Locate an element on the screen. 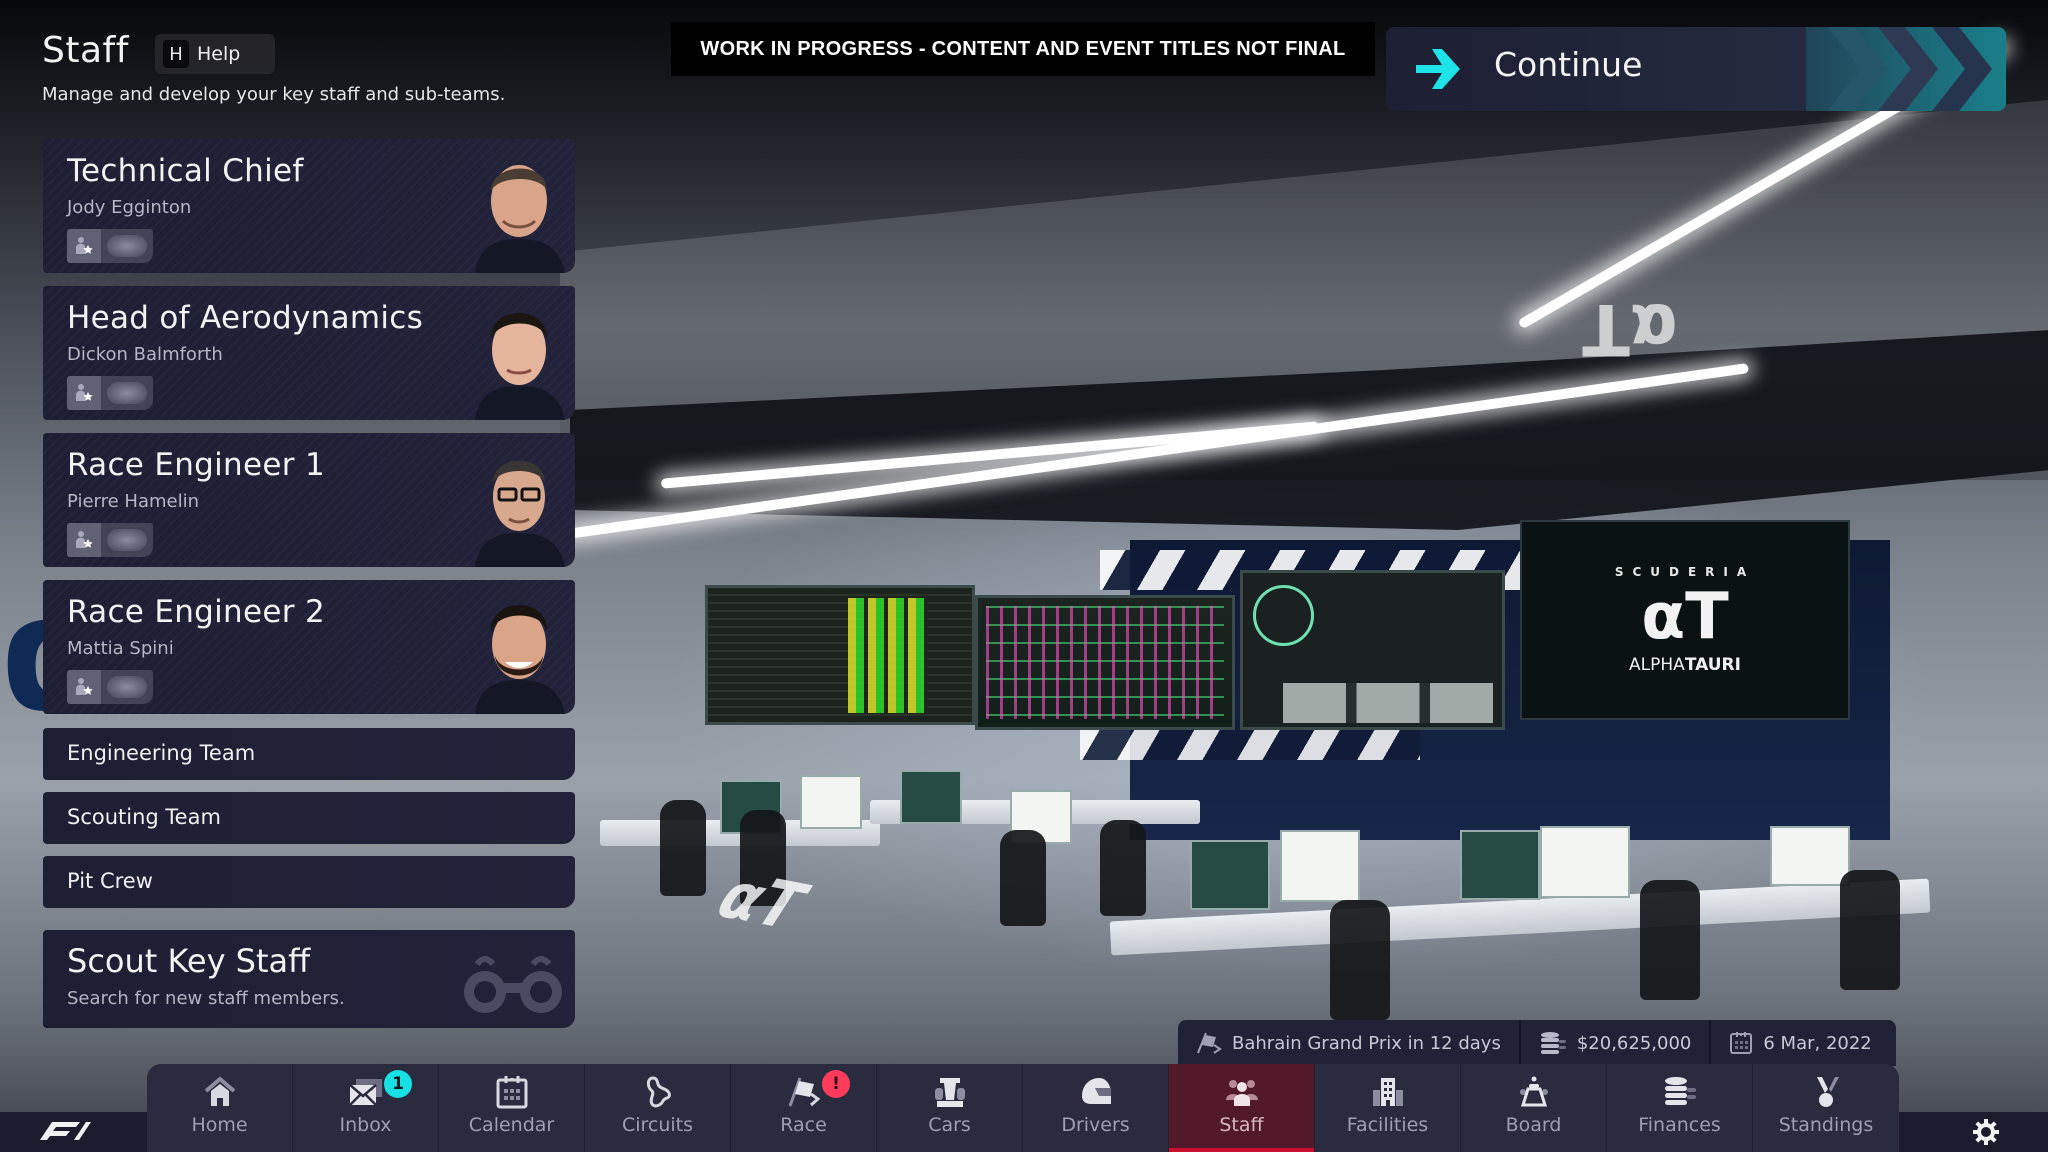  nav-home: Home is located at coordinates (220, 1108).